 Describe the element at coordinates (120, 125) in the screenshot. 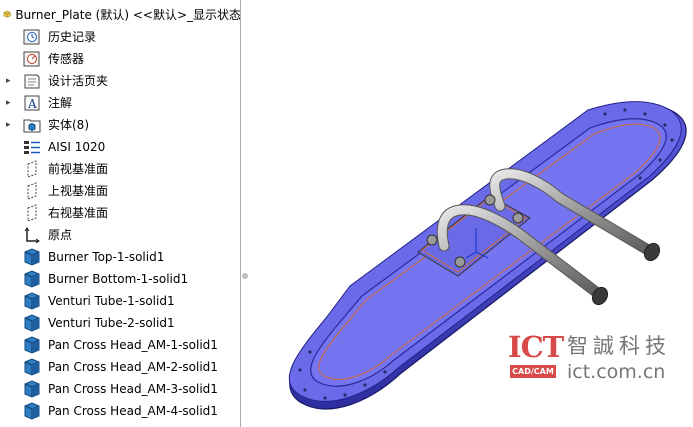

I see `tree-item: ▸ 实体(8)` at that location.